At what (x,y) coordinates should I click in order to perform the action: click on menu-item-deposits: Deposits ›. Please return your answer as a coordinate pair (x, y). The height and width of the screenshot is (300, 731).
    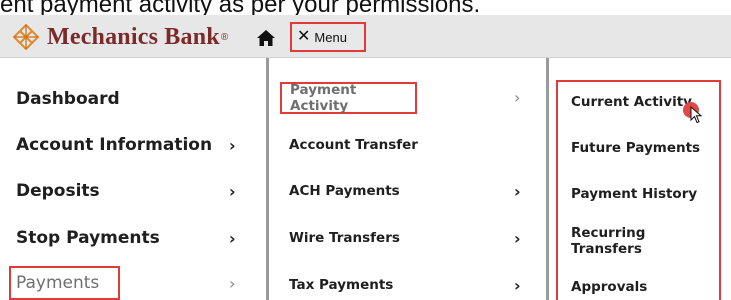
    Looking at the image, I should click on (136, 191).